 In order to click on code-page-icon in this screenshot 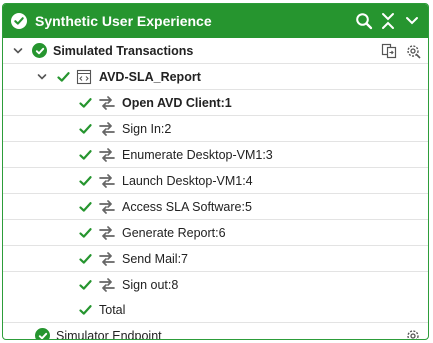, I will do `click(84, 77)`.